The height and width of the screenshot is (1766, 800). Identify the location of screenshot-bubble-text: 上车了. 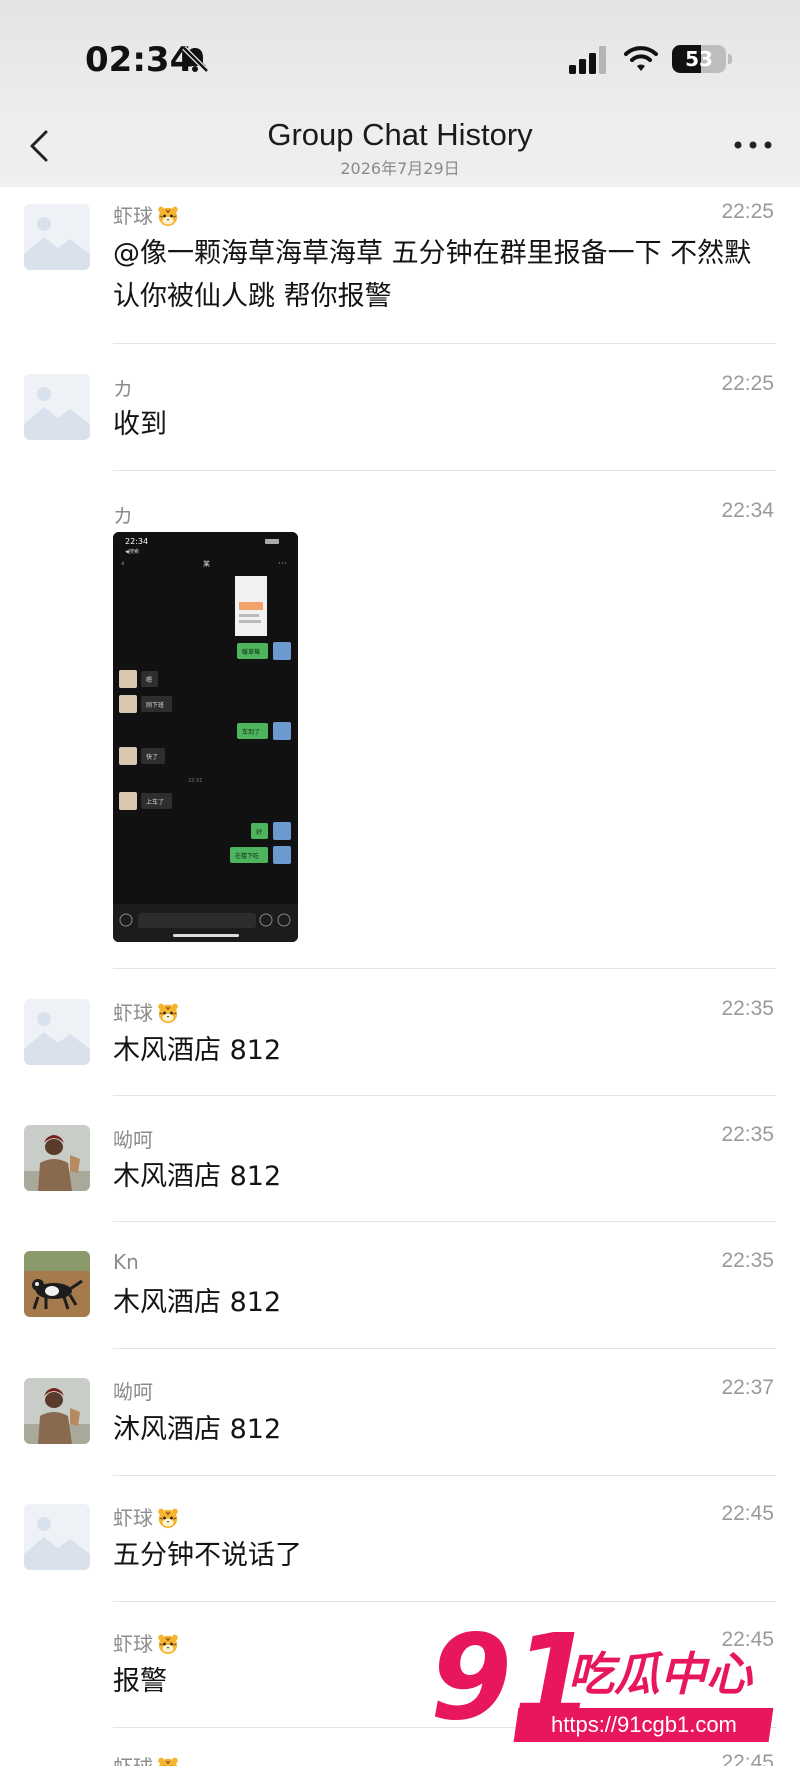
(155, 802).